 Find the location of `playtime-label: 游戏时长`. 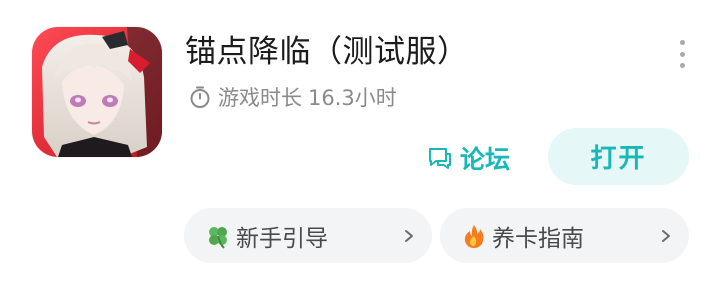

playtime-label: 游戏时长 is located at coordinates (260, 98).